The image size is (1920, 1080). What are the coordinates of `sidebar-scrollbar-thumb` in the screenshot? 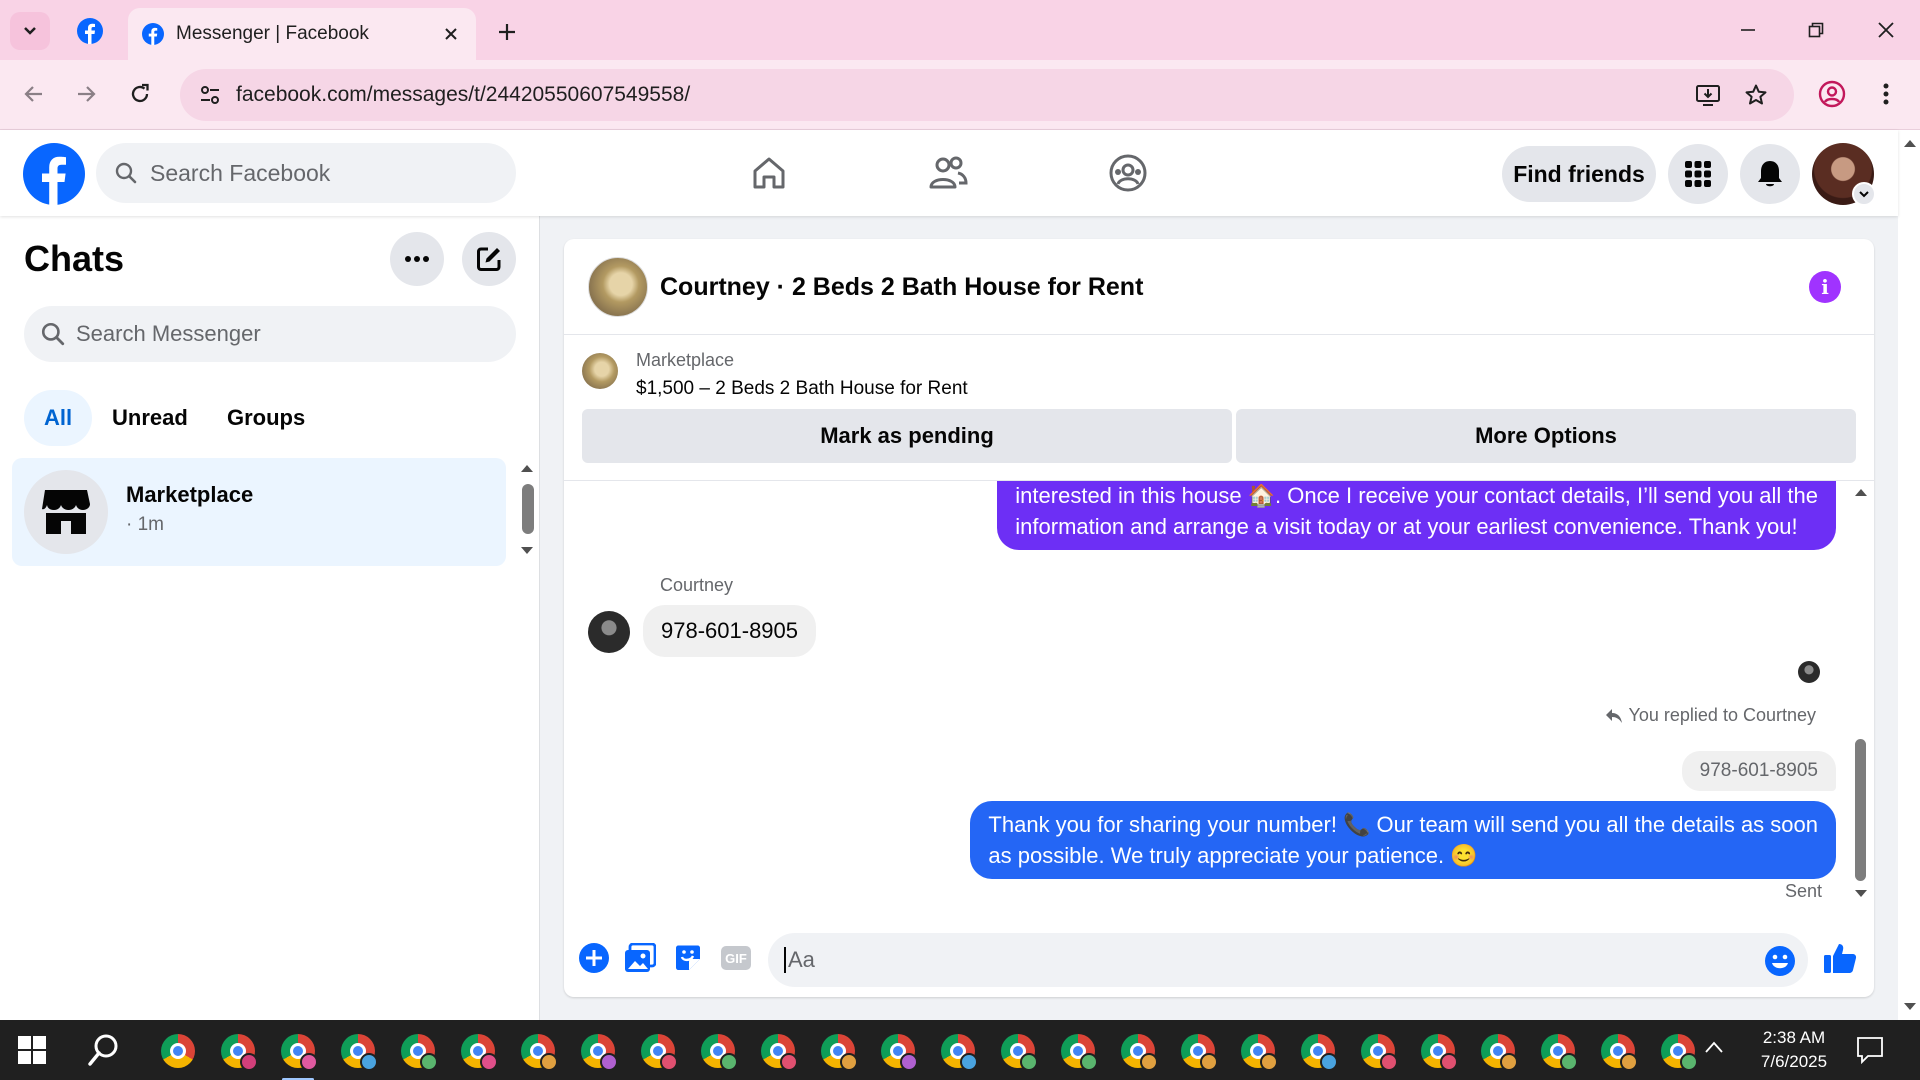 It's located at (528, 509).